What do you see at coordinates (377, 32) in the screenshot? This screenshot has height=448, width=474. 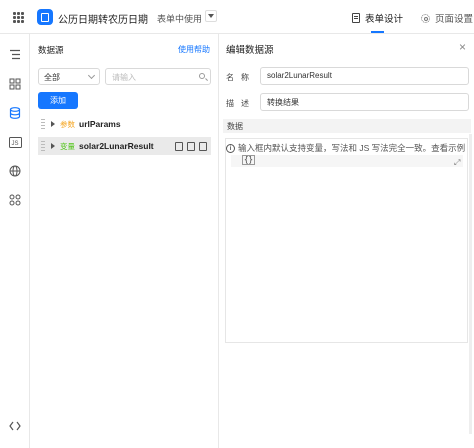 I see `active-tab-indicator` at bounding box center [377, 32].